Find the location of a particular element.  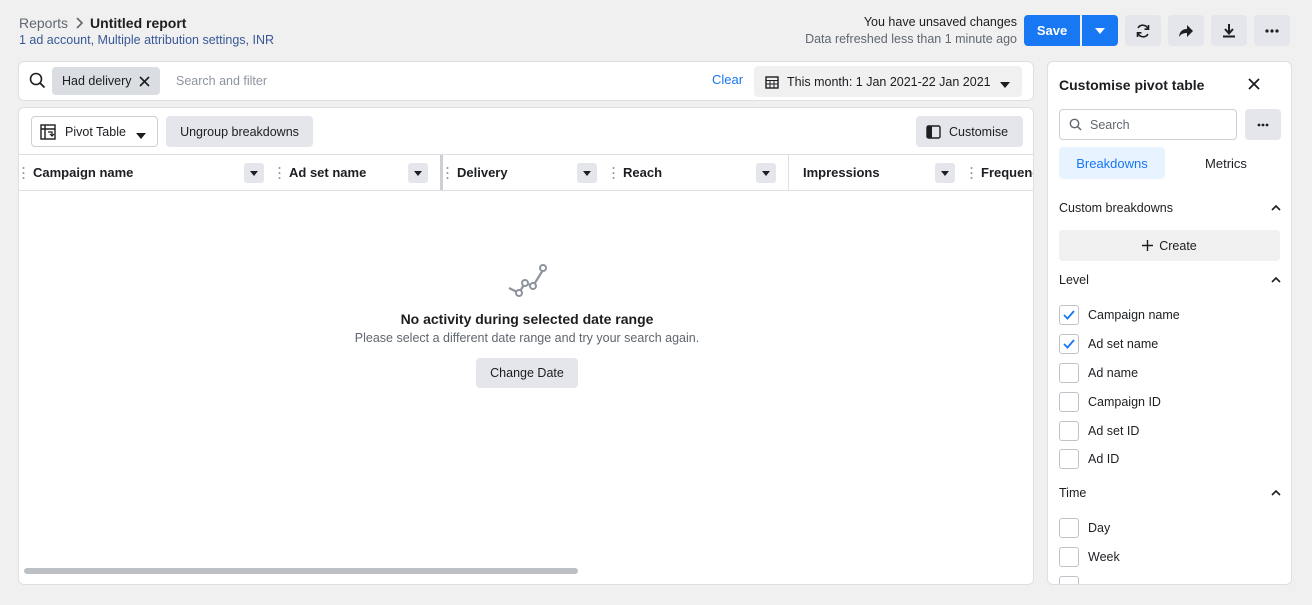

export-button is located at coordinates (1229, 30).